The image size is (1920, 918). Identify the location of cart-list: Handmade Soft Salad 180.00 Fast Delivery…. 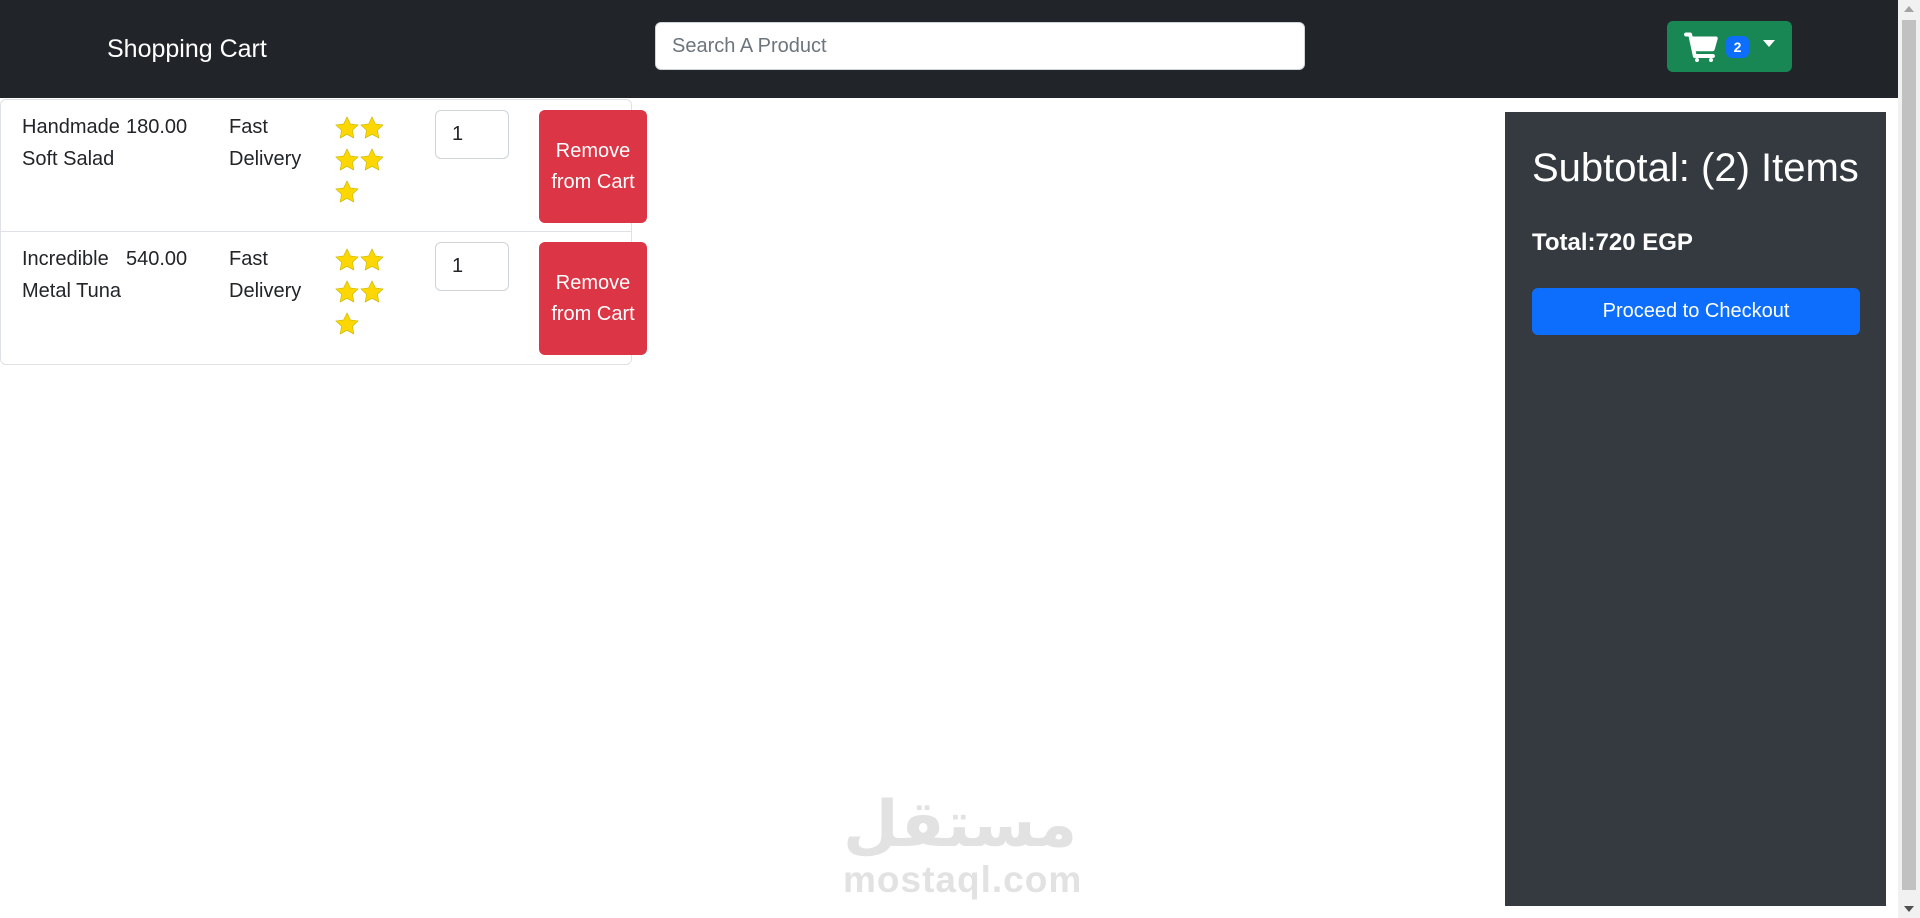
(323, 232).